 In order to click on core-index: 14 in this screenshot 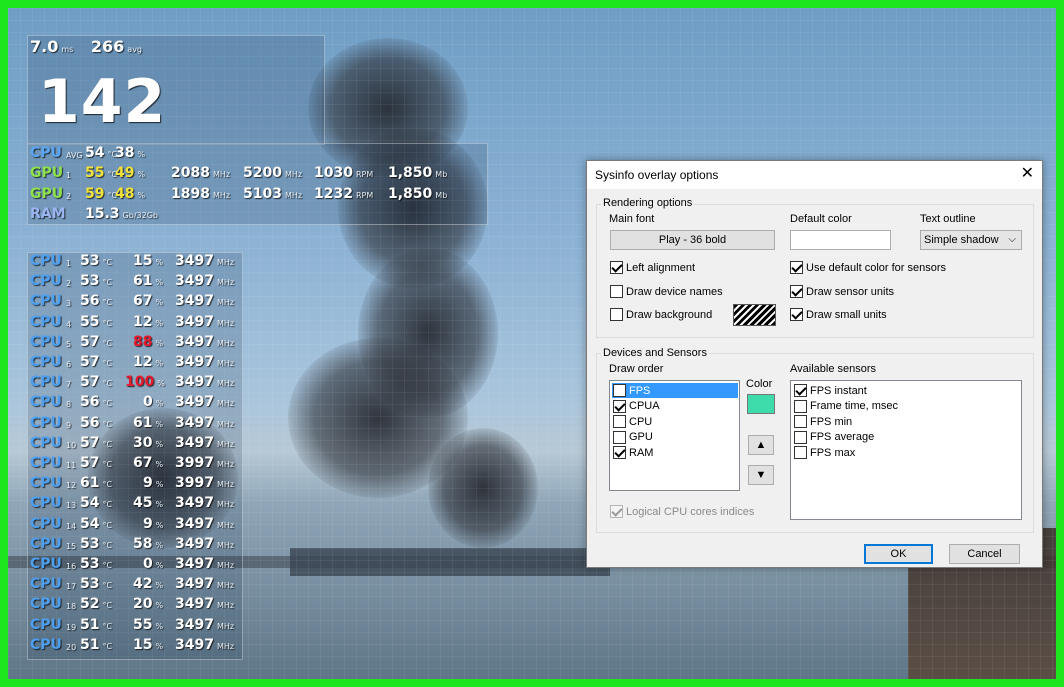, I will do `click(71, 526)`.